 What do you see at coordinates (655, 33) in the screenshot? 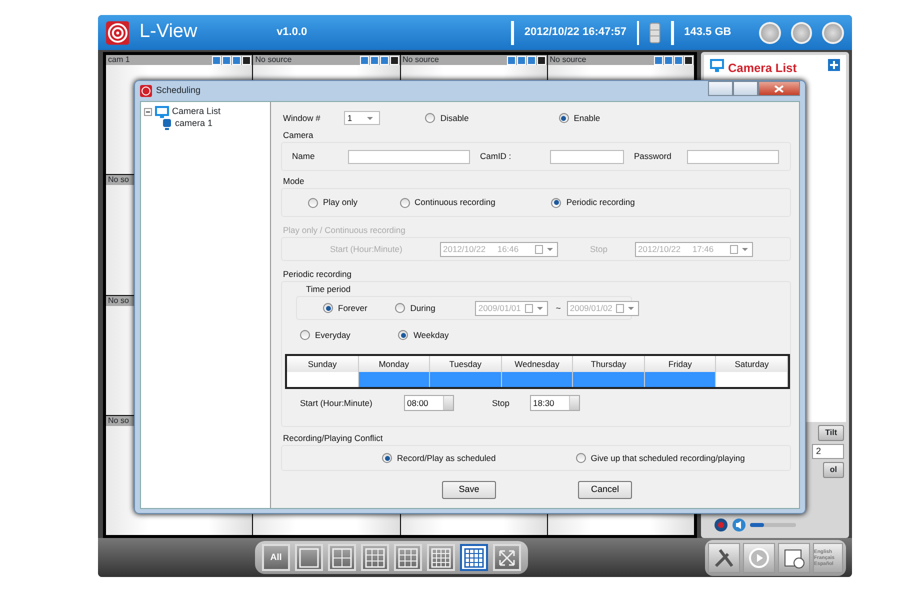
I see `storage-icon` at bounding box center [655, 33].